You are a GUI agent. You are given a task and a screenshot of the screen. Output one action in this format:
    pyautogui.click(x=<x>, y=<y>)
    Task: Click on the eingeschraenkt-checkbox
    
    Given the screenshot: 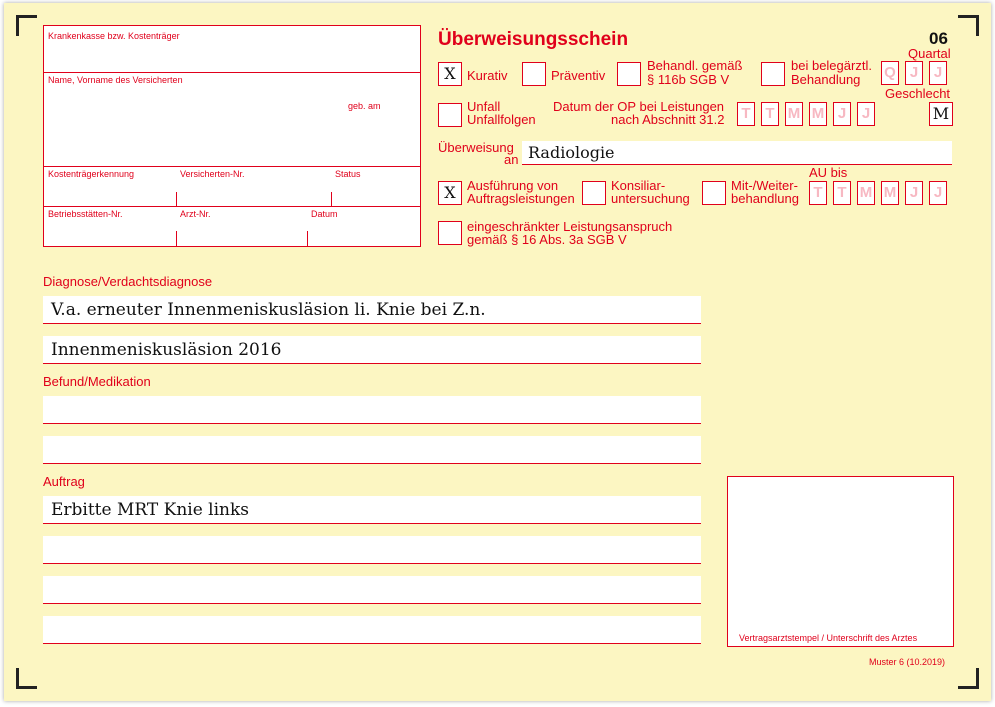 What is the action you would take?
    pyautogui.click(x=450, y=233)
    